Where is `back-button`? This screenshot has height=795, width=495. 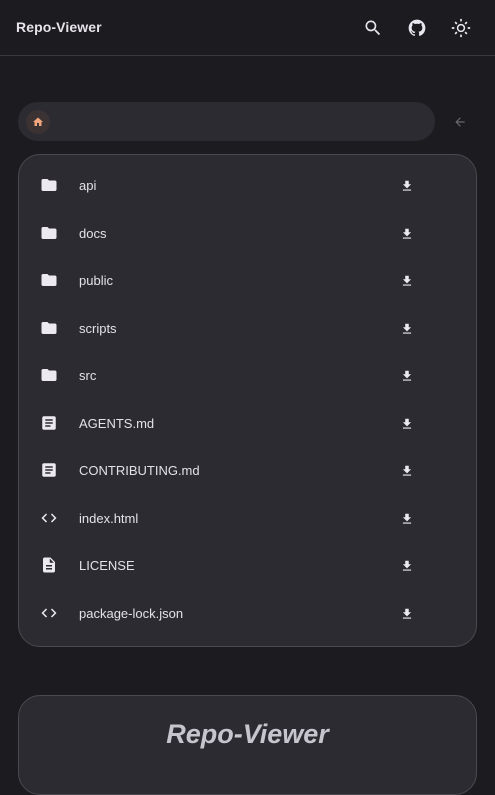
back-button is located at coordinates (460, 122).